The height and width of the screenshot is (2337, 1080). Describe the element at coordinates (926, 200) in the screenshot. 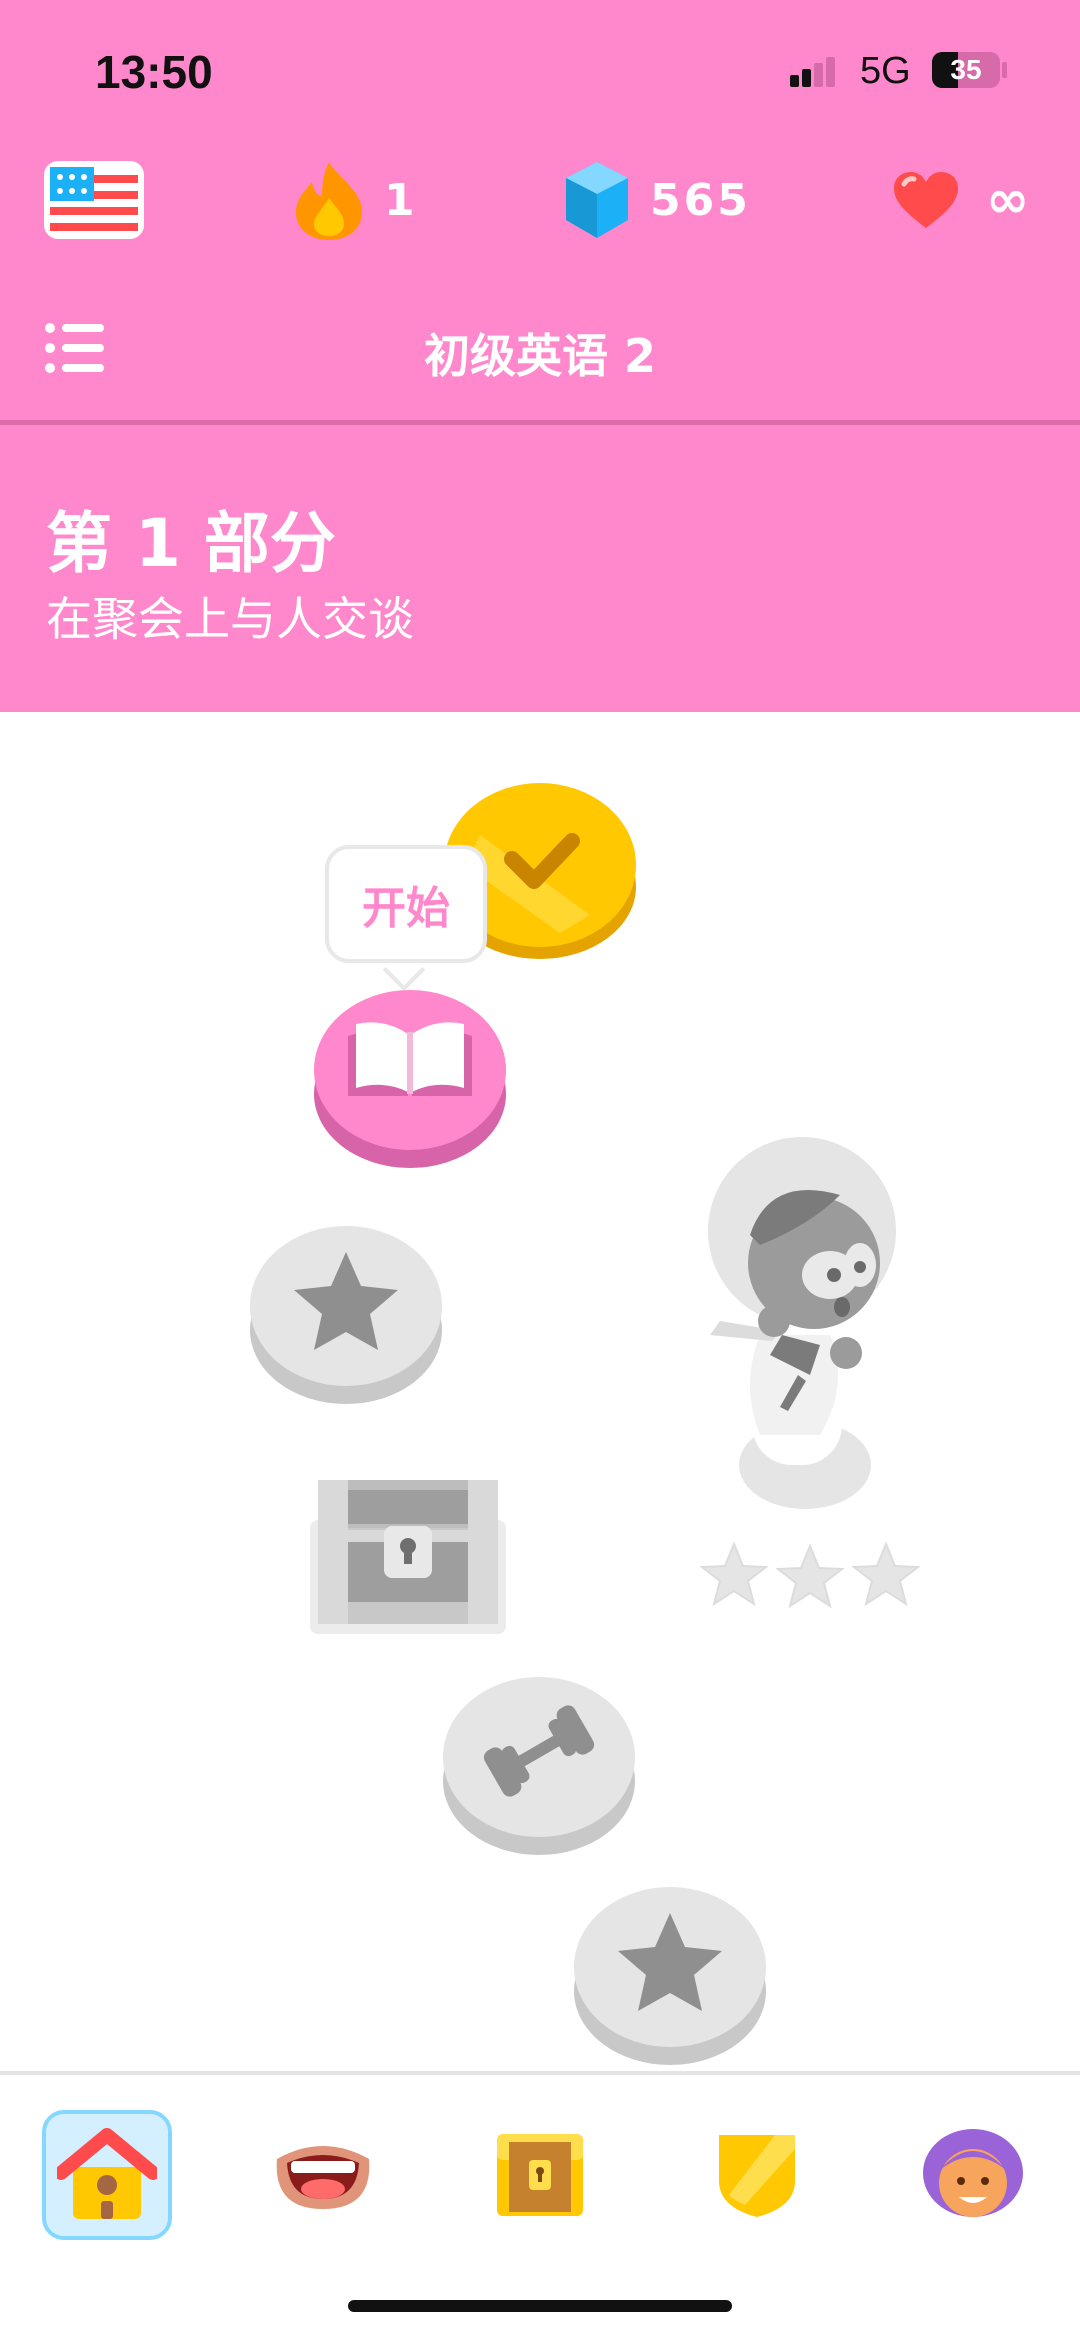

I see `heart-icon` at that location.